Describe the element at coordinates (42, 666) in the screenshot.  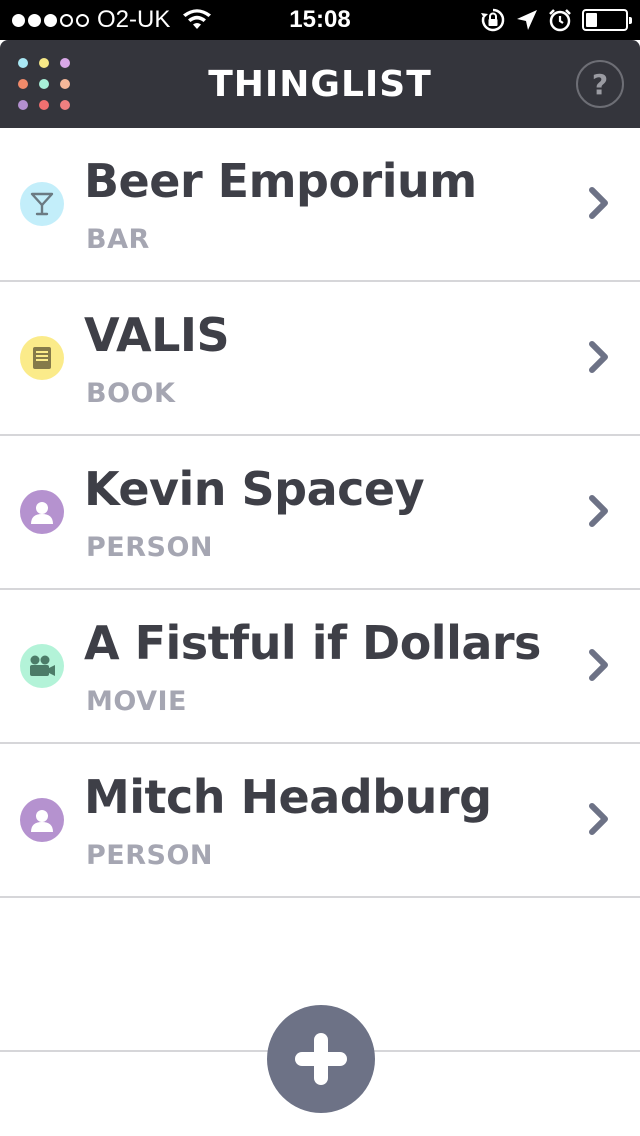
I see `movie-camera-icon` at that location.